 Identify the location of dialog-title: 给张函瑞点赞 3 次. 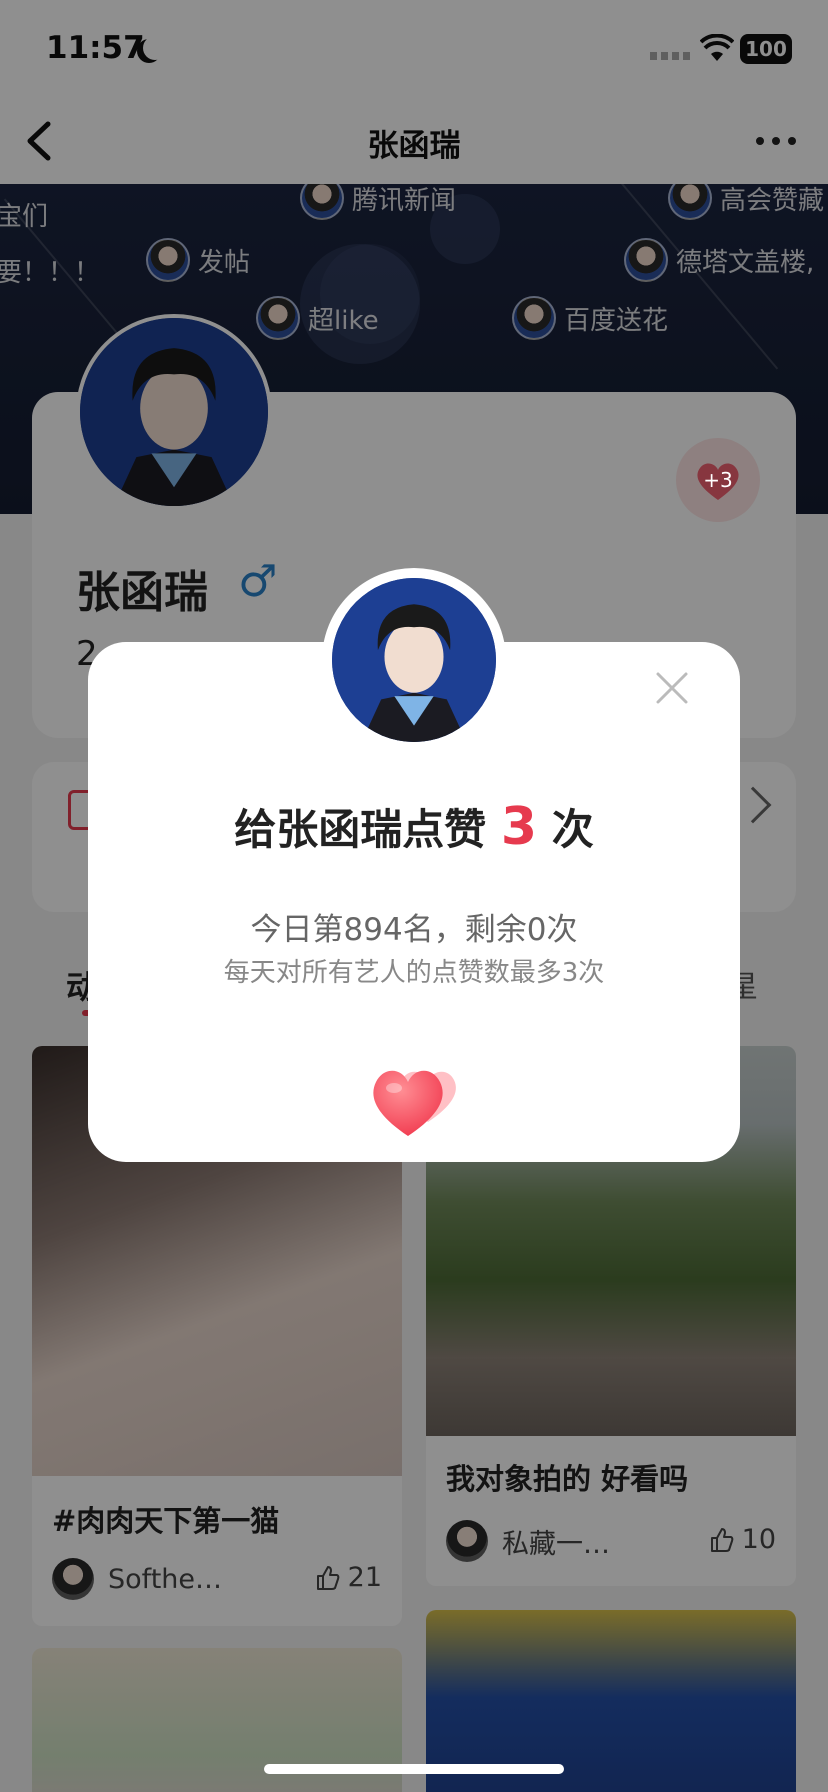
(414, 826).